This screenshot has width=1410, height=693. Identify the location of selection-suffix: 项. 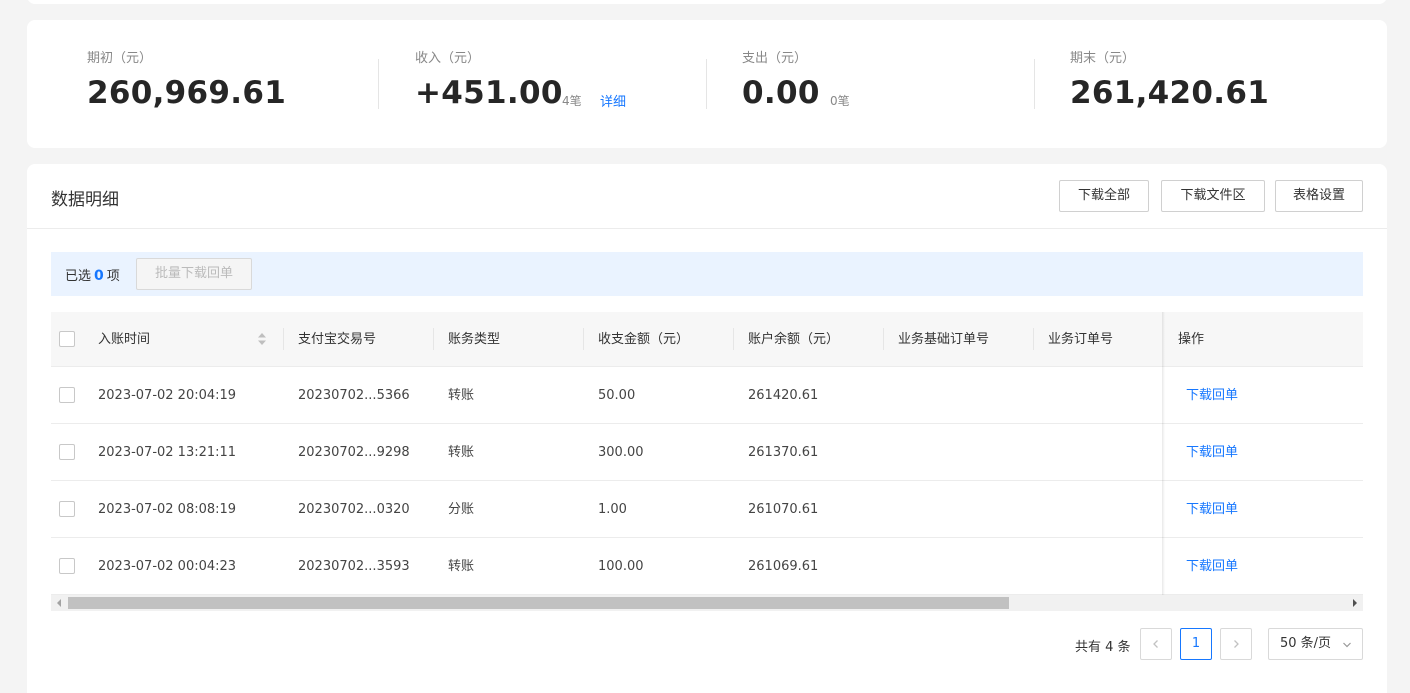
(113, 276).